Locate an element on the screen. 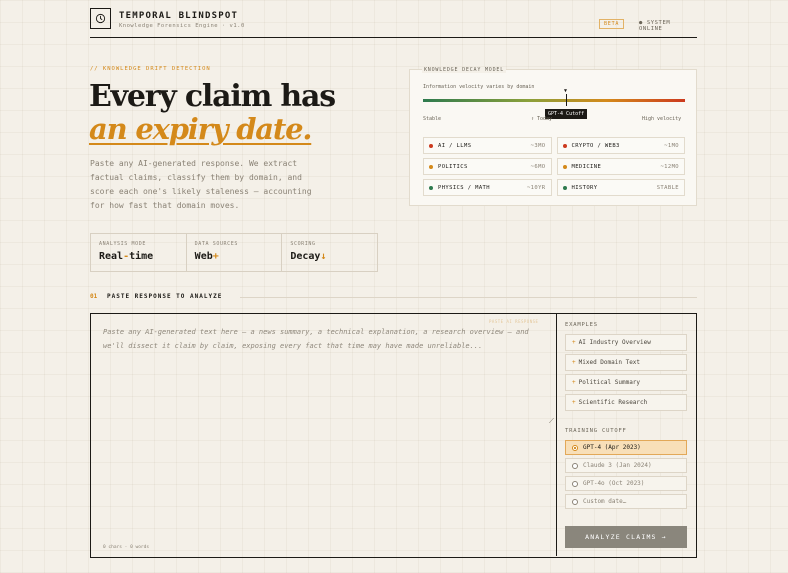 This screenshot has width=788, height=573. hero-headline: Every claim has is located at coordinates (212, 96).